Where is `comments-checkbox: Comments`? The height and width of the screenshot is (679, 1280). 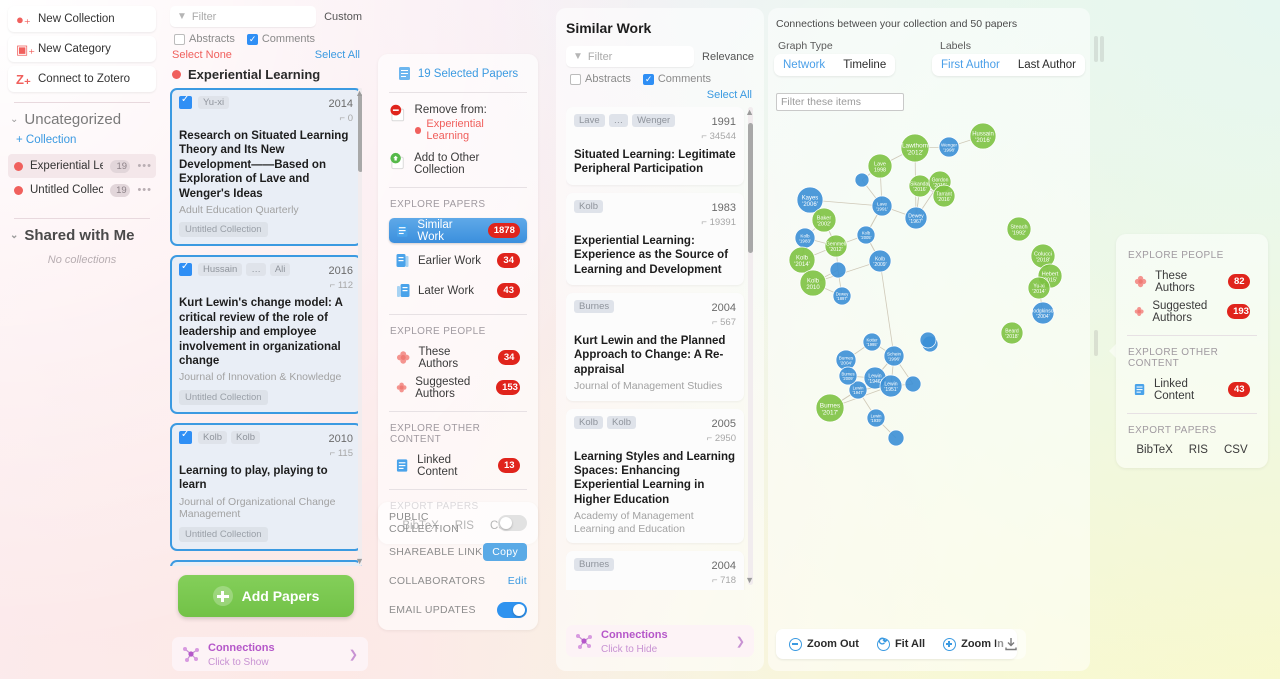
comments-checkbox: Comments is located at coordinates (280, 39).